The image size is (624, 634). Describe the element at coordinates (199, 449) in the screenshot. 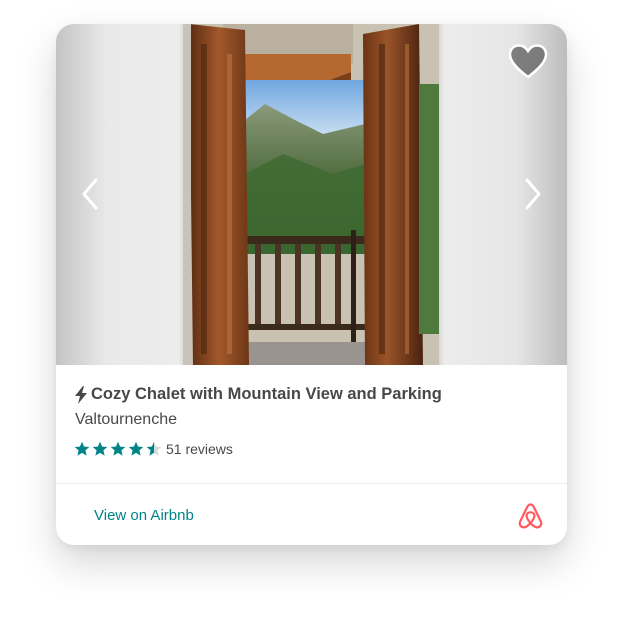

I see `review-count: 51 reviews` at that location.